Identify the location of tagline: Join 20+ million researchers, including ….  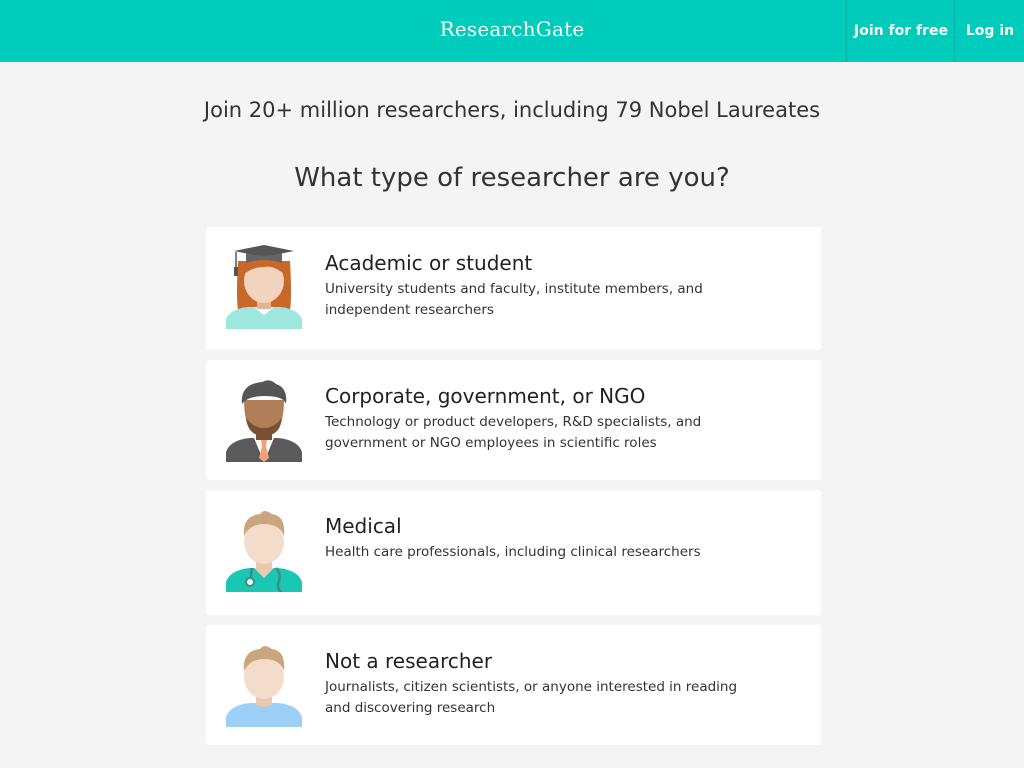
(512, 110).